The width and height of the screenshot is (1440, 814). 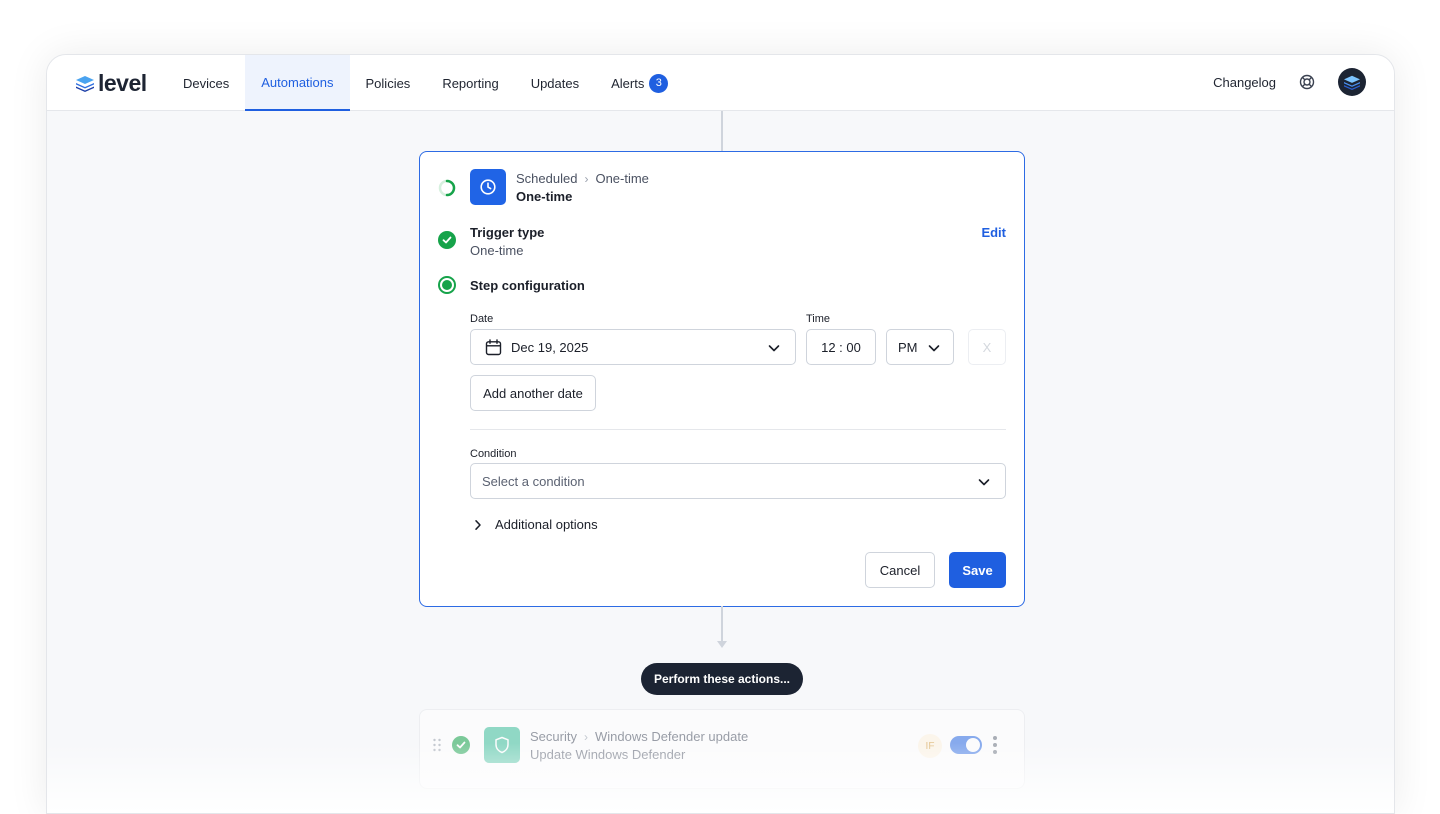 I want to click on cancel-label: Cancel, so click(x=900, y=570).